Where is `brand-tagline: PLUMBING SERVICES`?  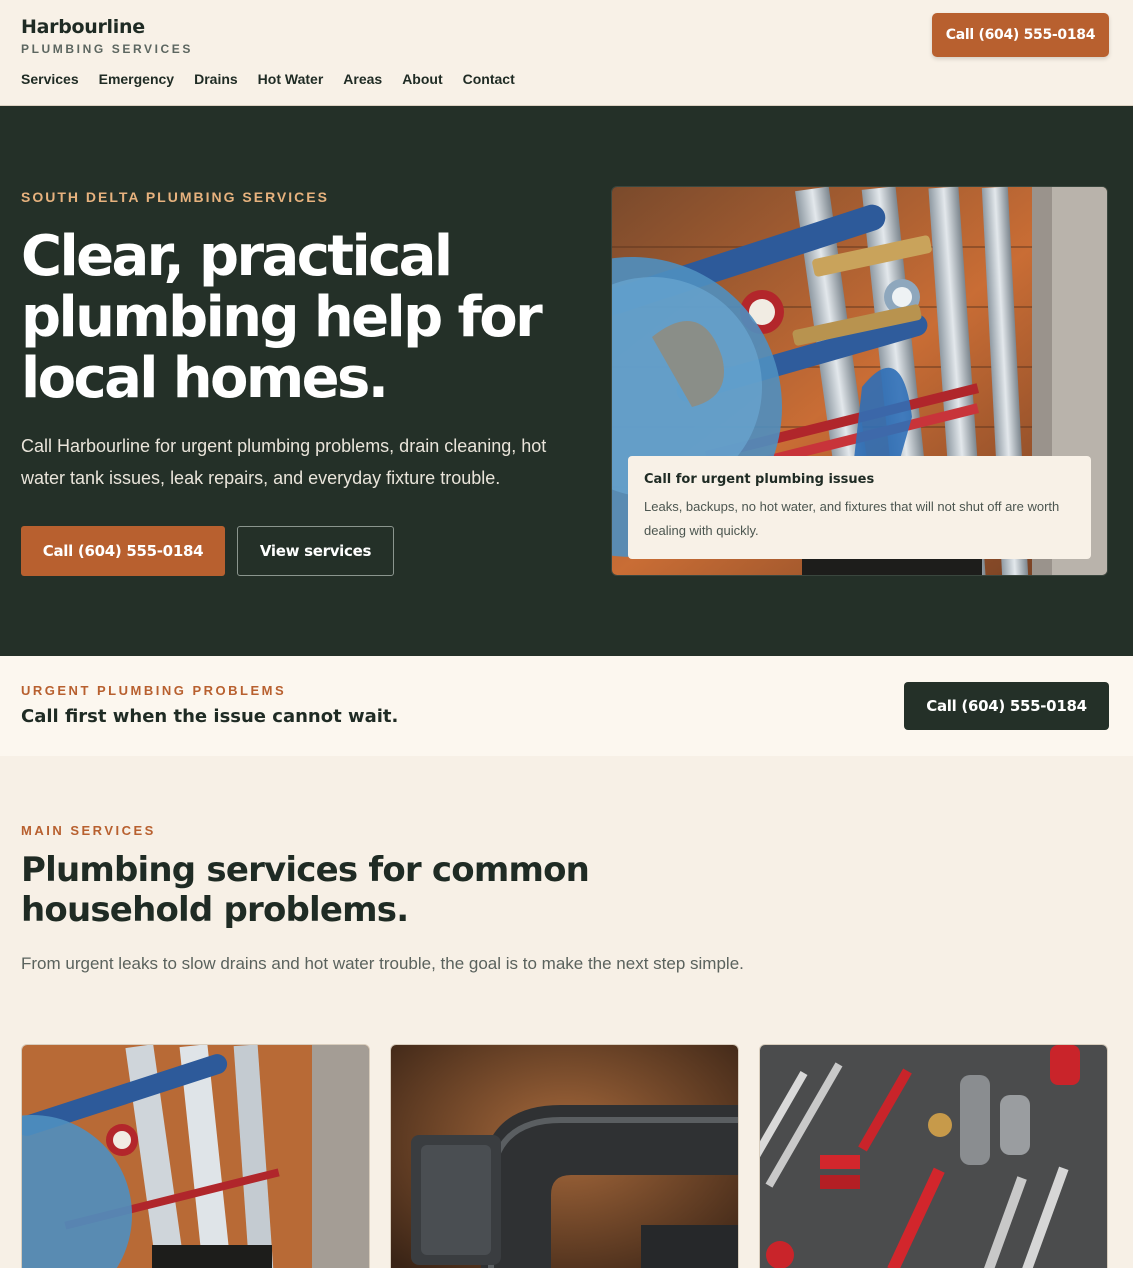
brand-tagline: PLUMBING SERVICES is located at coordinates (107, 49).